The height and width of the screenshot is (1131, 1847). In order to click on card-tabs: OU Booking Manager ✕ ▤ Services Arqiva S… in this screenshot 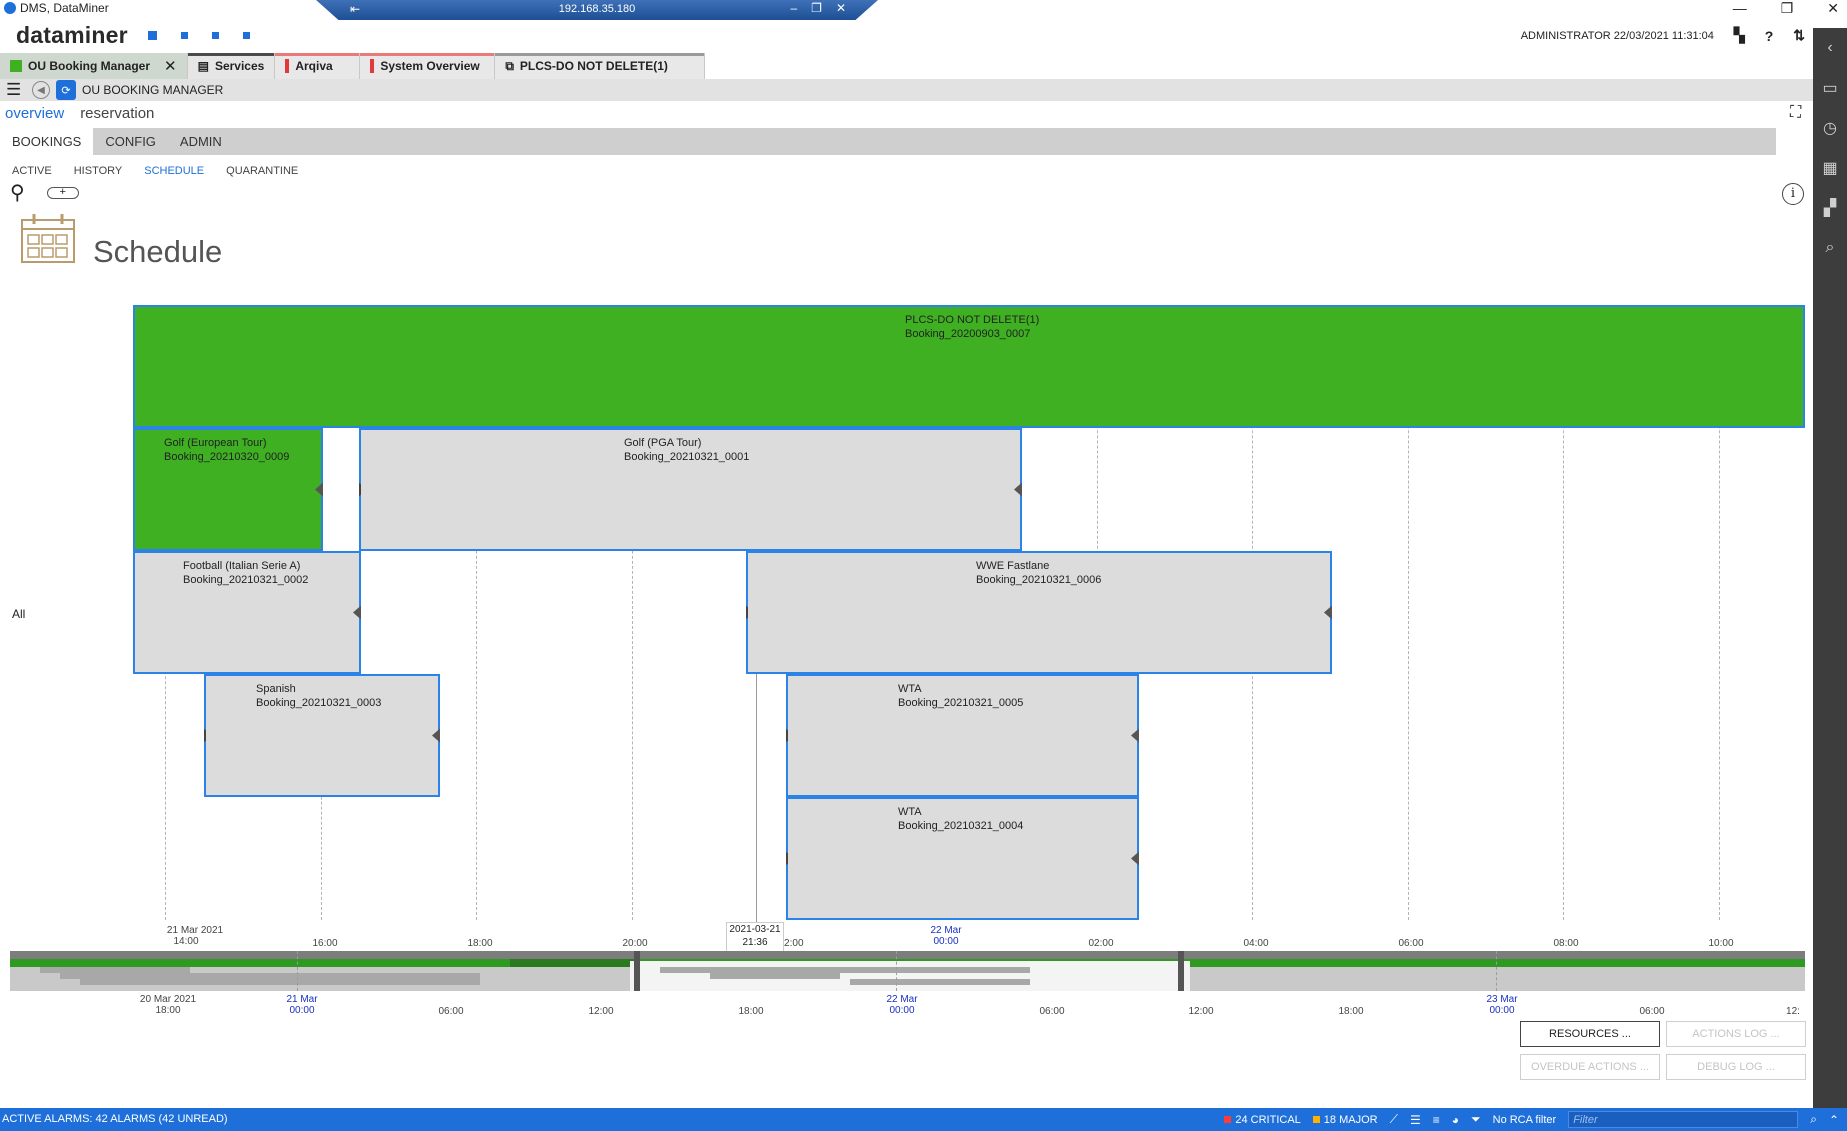, I will do `click(353, 66)`.